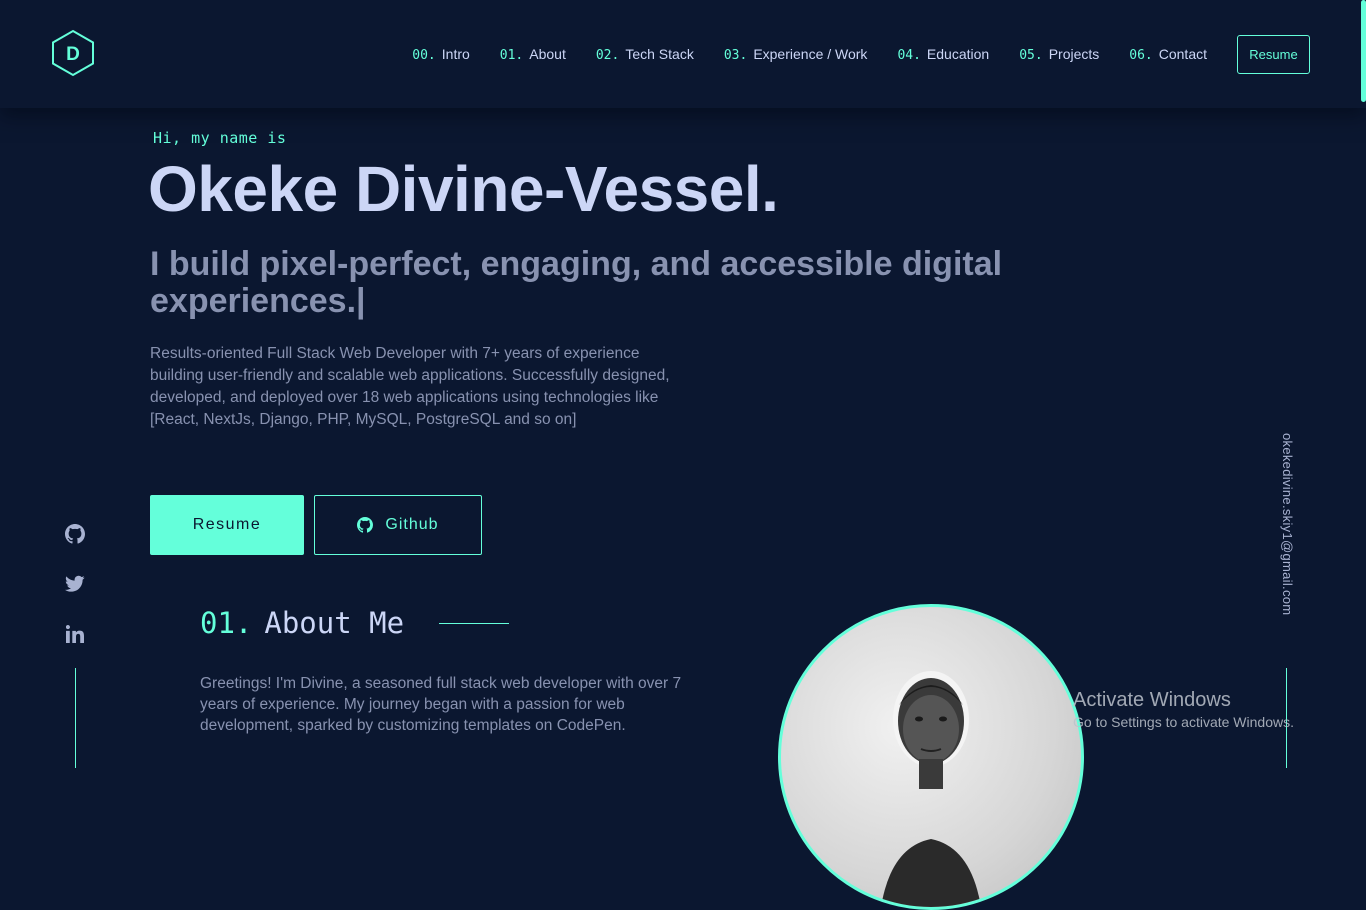 The height and width of the screenshot is (910, 1366). Describe the element at coordinates (958, 54) in the screenshot. I see `nav-item-label: Education` at that location.